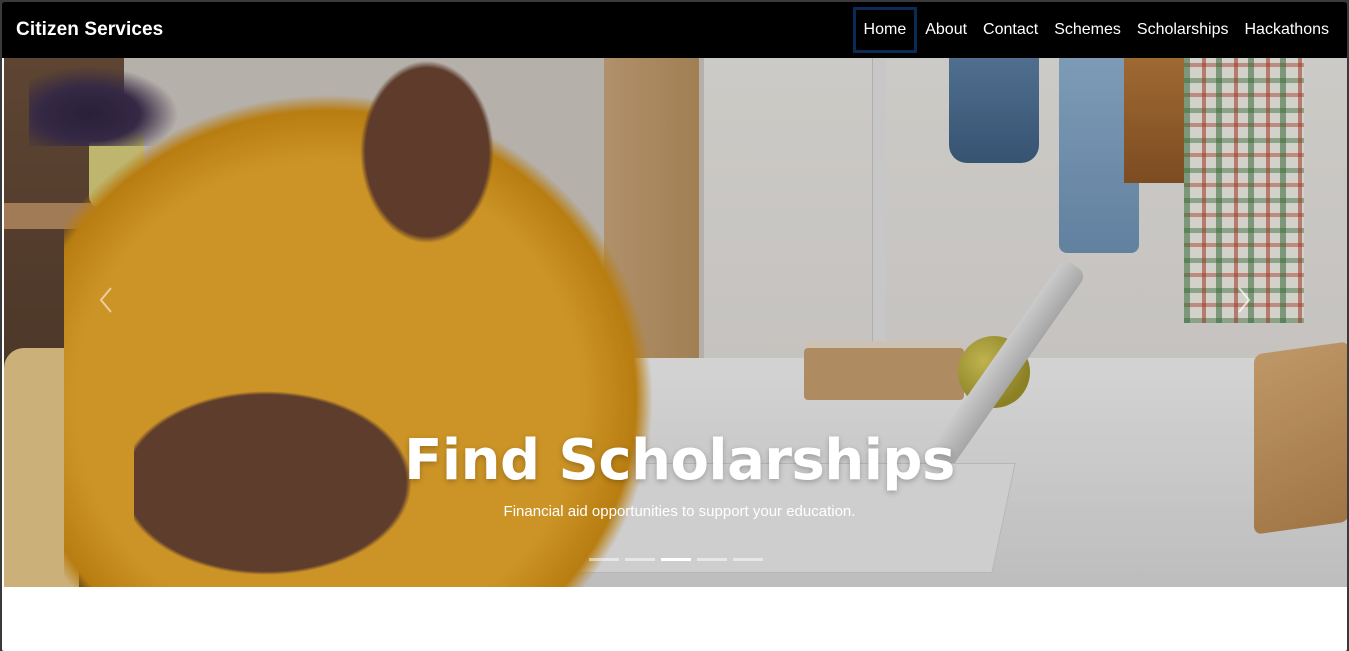  I want to click on chevron-left-icon, so click(105, 300).